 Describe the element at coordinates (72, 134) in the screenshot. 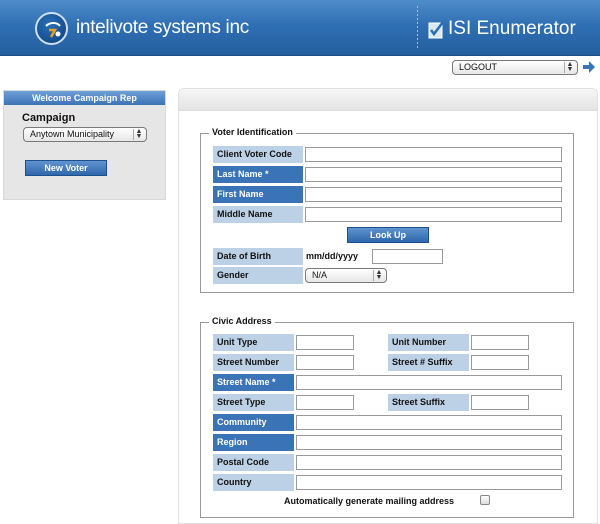

I see `campaign-select-value: Anytown Municipality` at that location.